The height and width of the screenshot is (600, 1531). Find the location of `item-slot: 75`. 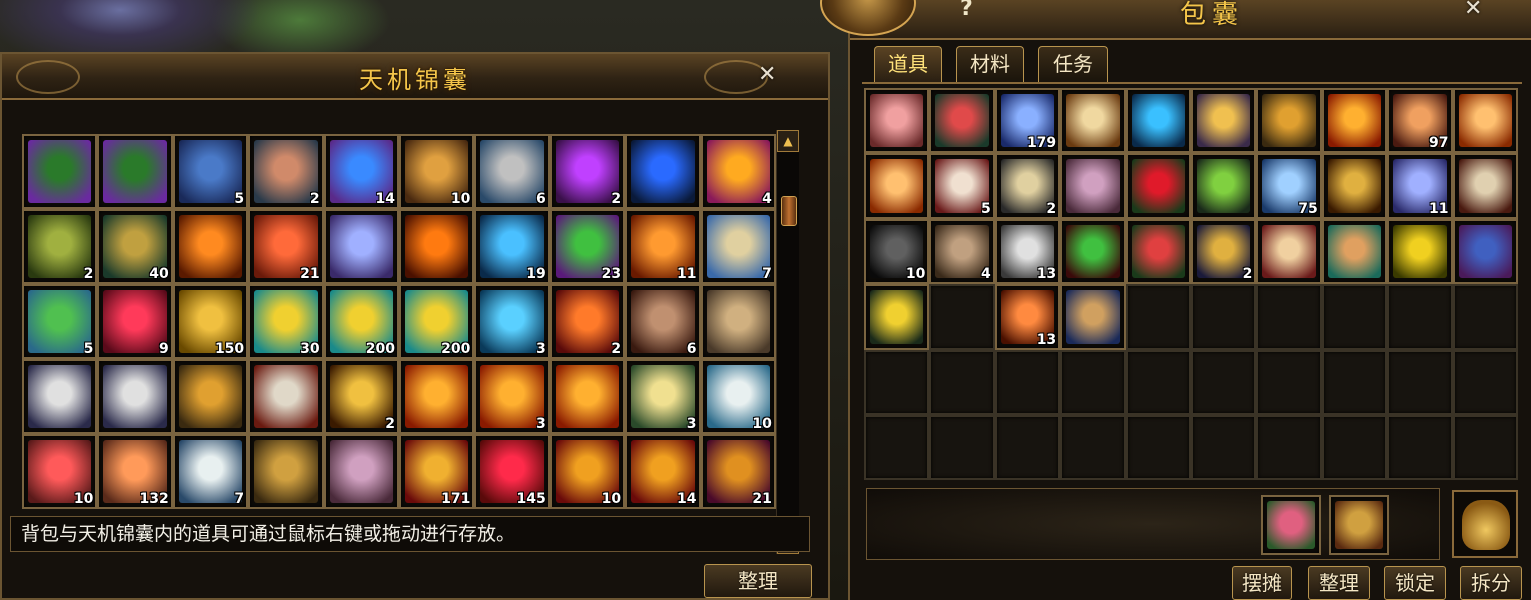

item-slot: 75 is located at coordinates (1289, 186).